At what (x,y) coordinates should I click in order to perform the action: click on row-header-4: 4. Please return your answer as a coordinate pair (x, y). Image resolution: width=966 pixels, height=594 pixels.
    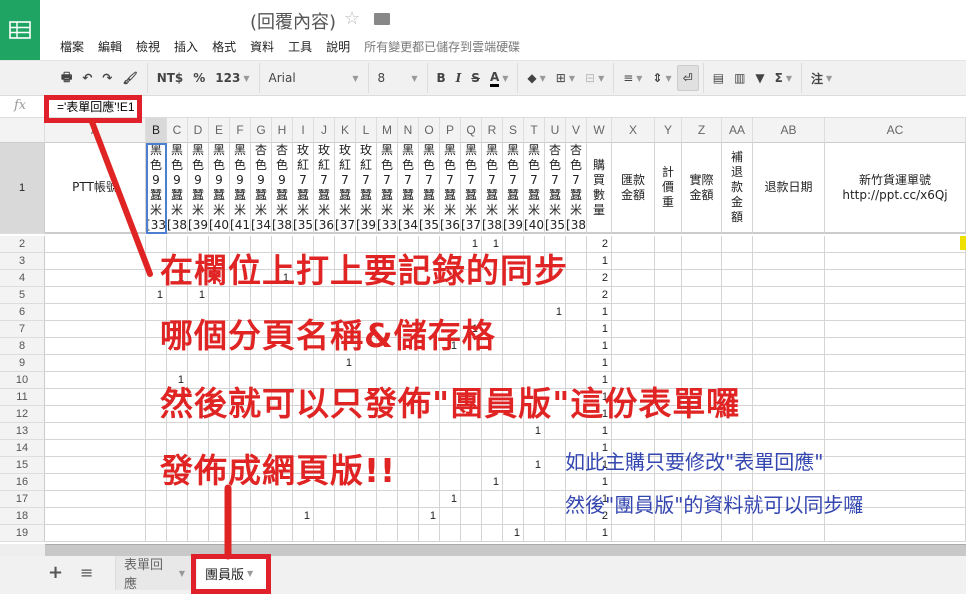
    Looking at the image, I should click on (22, 278).